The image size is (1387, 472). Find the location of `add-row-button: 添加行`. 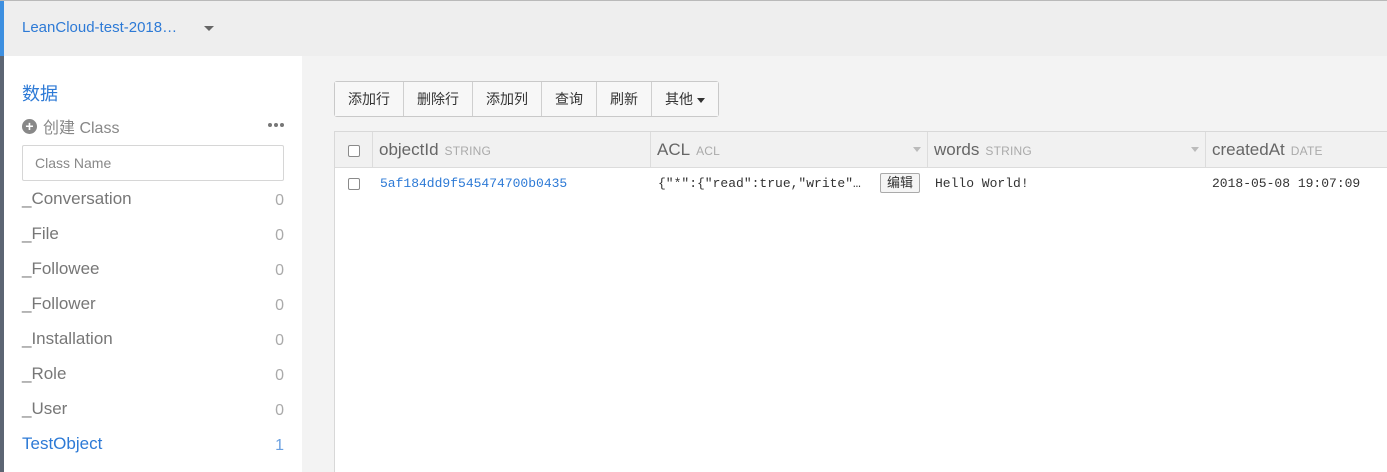

add-row-button: 添加行 is located at coordinates (369, 99).